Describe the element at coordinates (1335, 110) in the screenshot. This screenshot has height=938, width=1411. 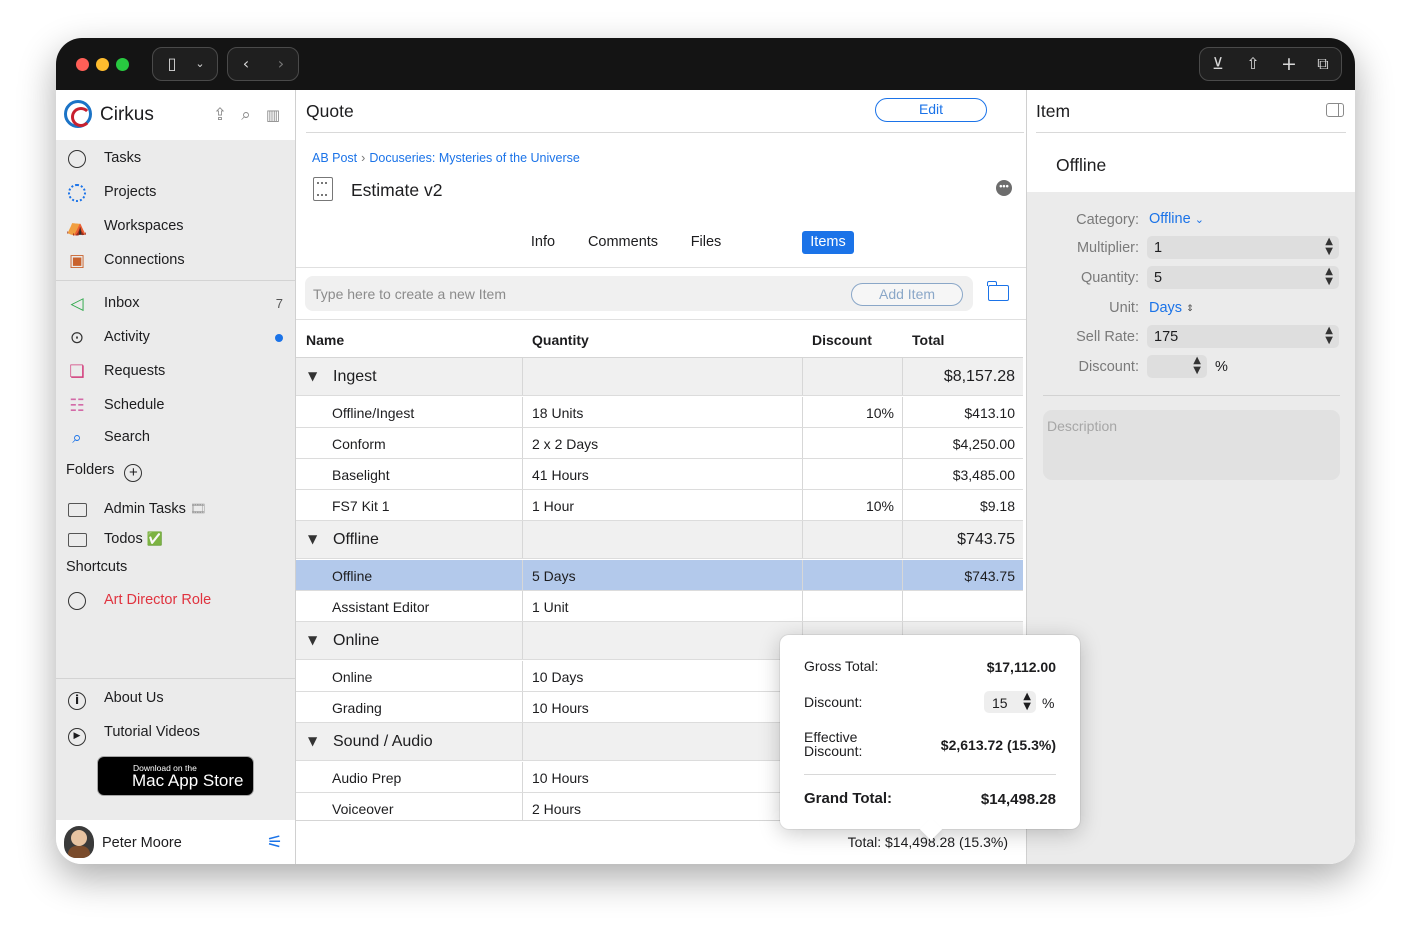
I see `sidebar-panel-icon` at that location.